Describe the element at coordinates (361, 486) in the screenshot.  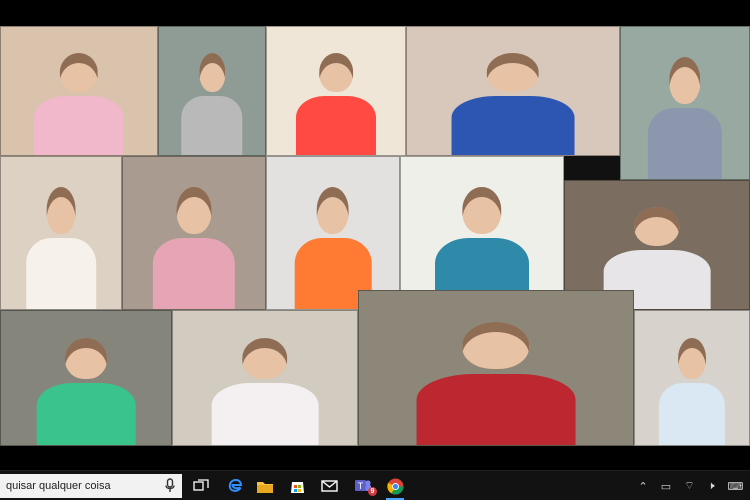
I see `svg-text: T` at that location.